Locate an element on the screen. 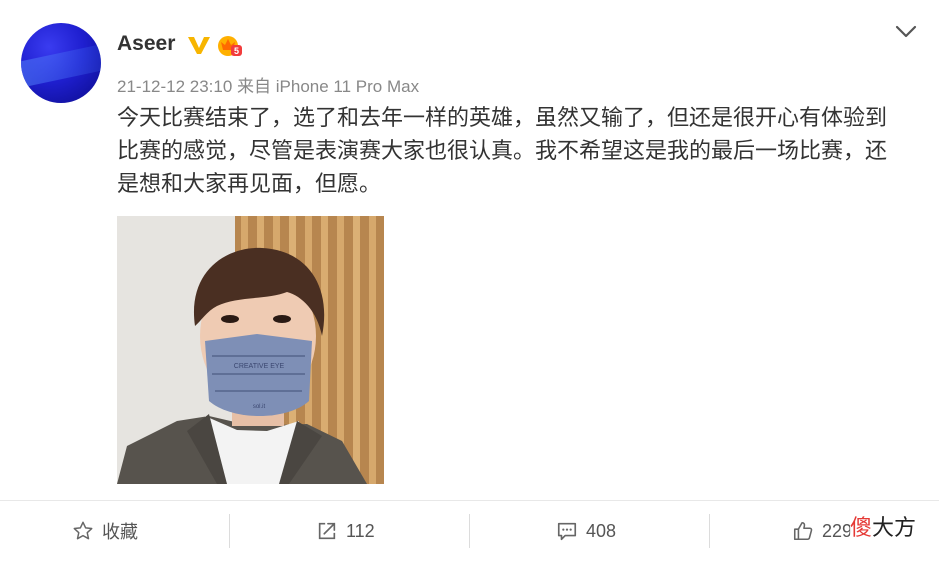 This screenshot has width=939, height=562. watermark-first-char: 傻 is located at coordinates (861, 528).